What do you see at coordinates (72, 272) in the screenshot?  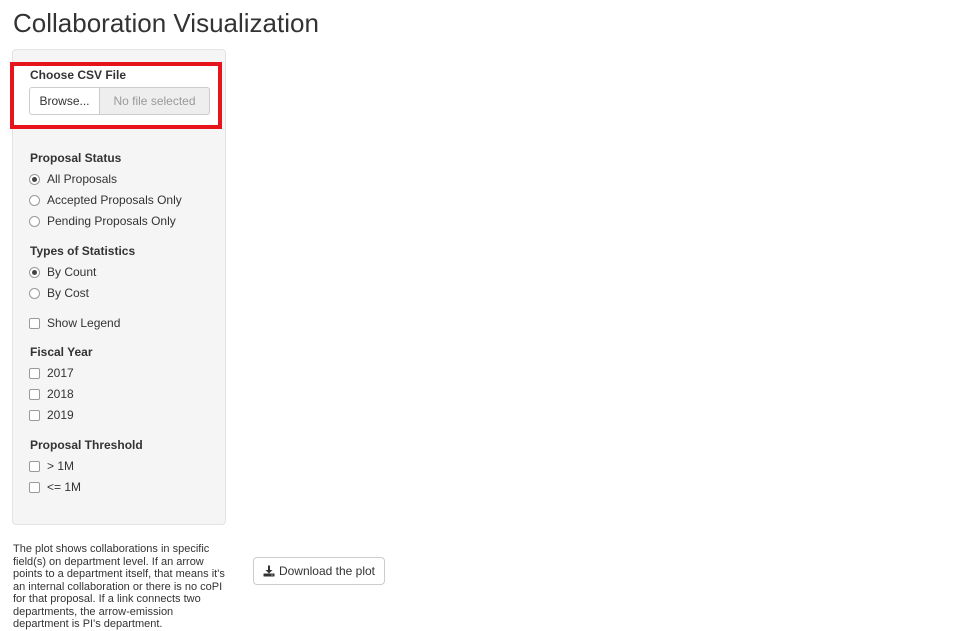 I see `radio-label: By Count` at bounding box center [72, 272].